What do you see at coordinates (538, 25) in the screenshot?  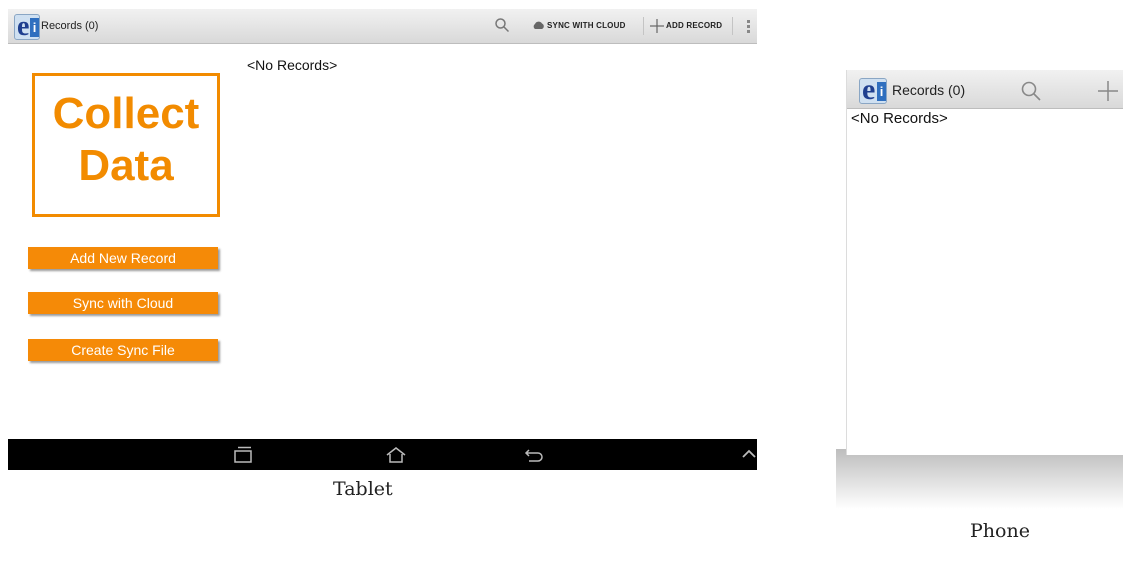 I see `cloud-icon` at bounding box center [538, 25].